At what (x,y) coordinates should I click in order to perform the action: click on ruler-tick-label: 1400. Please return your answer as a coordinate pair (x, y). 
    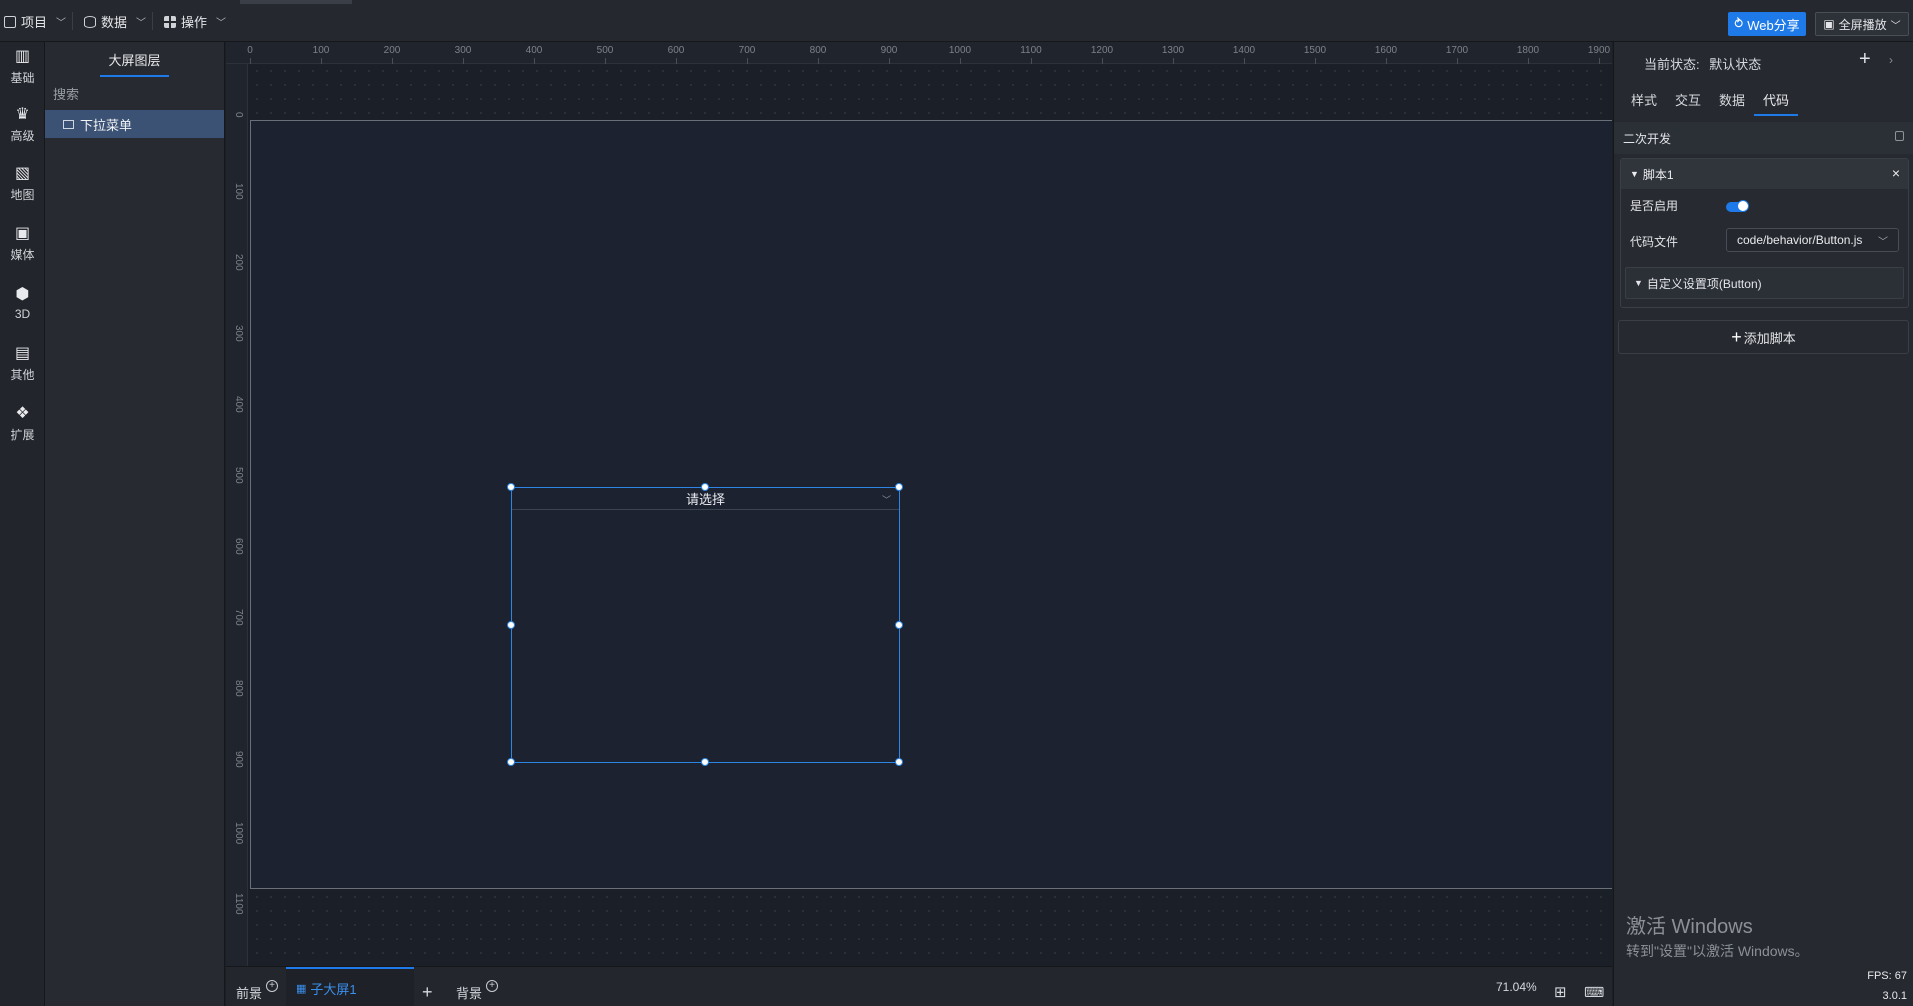
    Looking at the image, I should click on (1244, 50).